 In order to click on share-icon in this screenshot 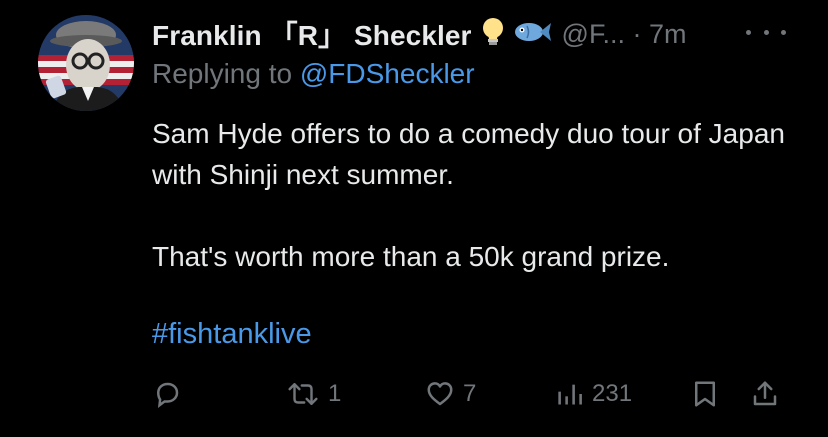, I will do `click(765, 393)`.